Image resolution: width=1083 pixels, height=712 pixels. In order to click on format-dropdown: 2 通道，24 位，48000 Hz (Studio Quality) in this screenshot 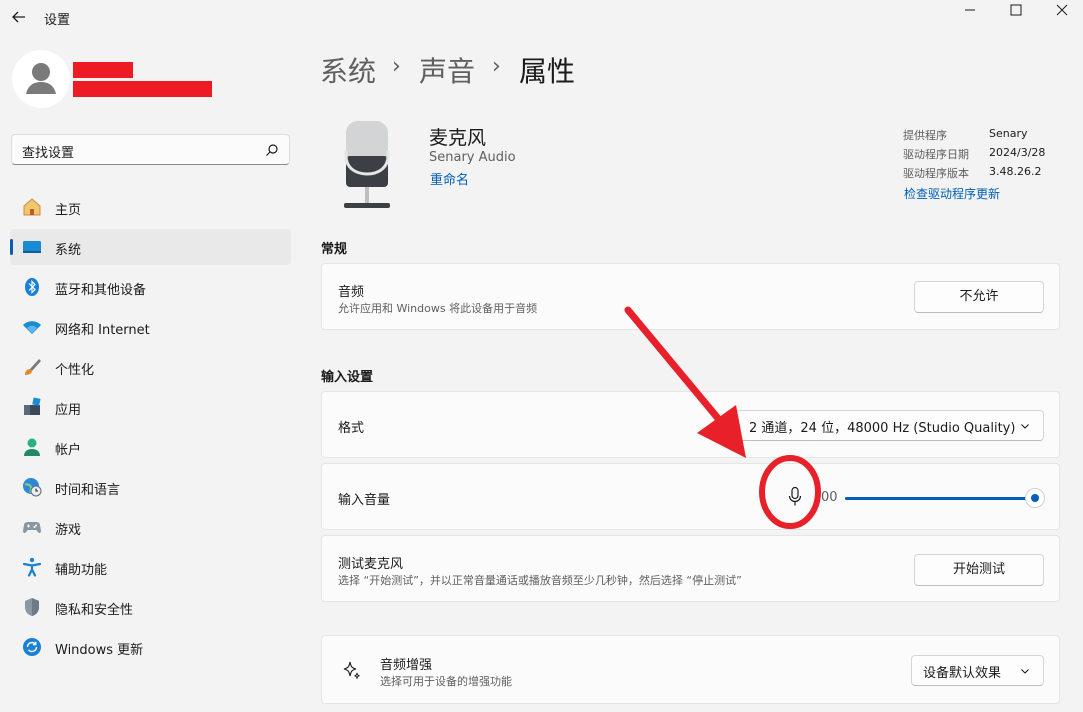, I will do `click(889, 425)`.